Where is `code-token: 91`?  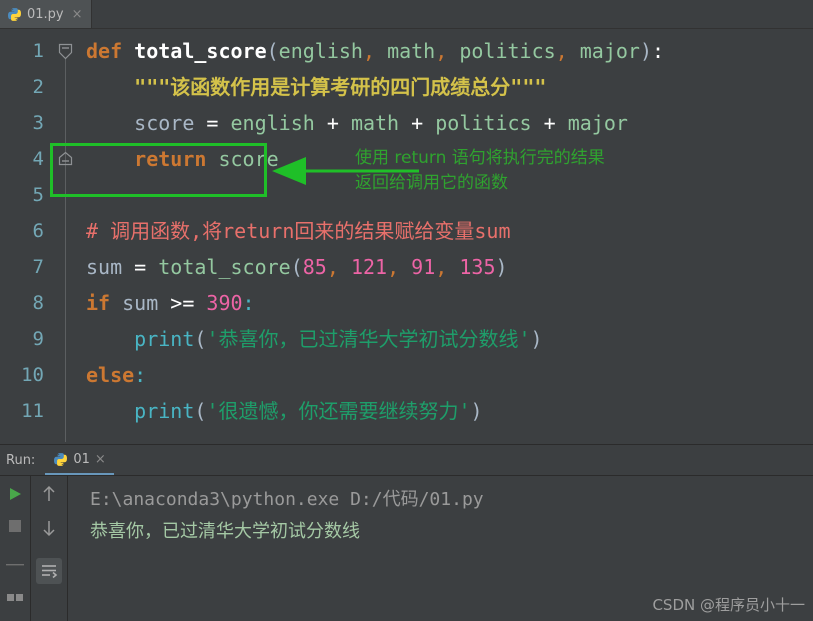 code-token: 91 is located at coordinates (423, 267).